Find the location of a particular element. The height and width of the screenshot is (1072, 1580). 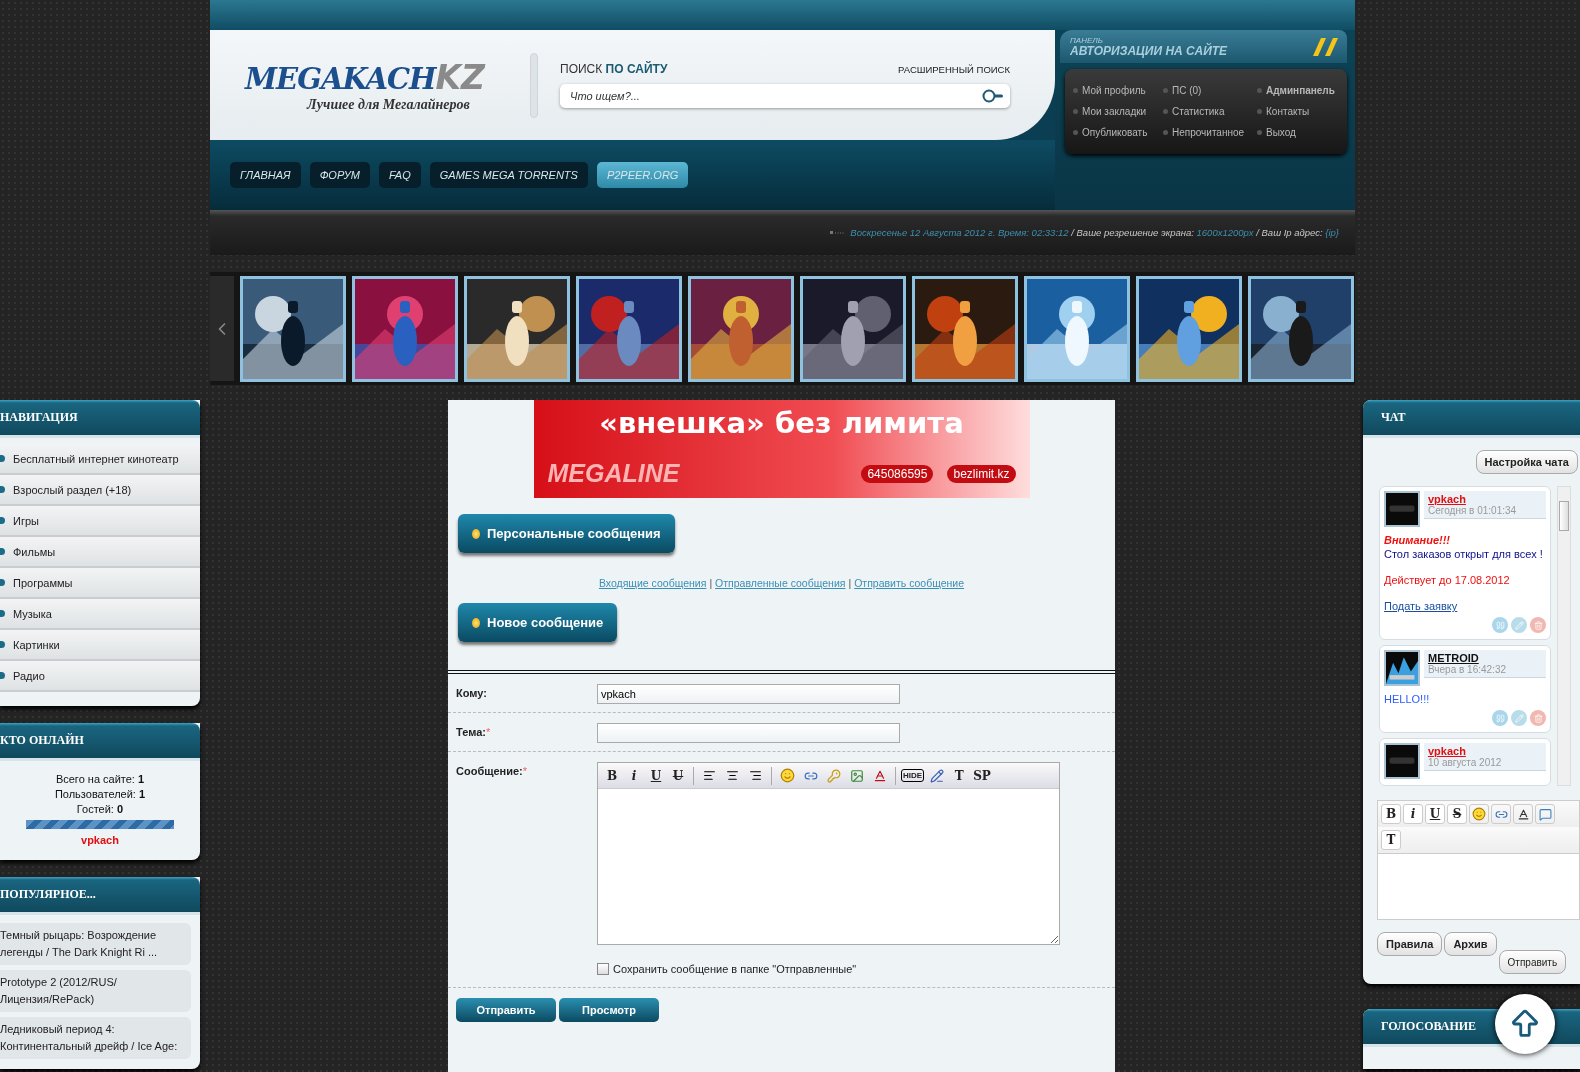

user-menu-link: Админпанель is located at coordinates (1300, 90).